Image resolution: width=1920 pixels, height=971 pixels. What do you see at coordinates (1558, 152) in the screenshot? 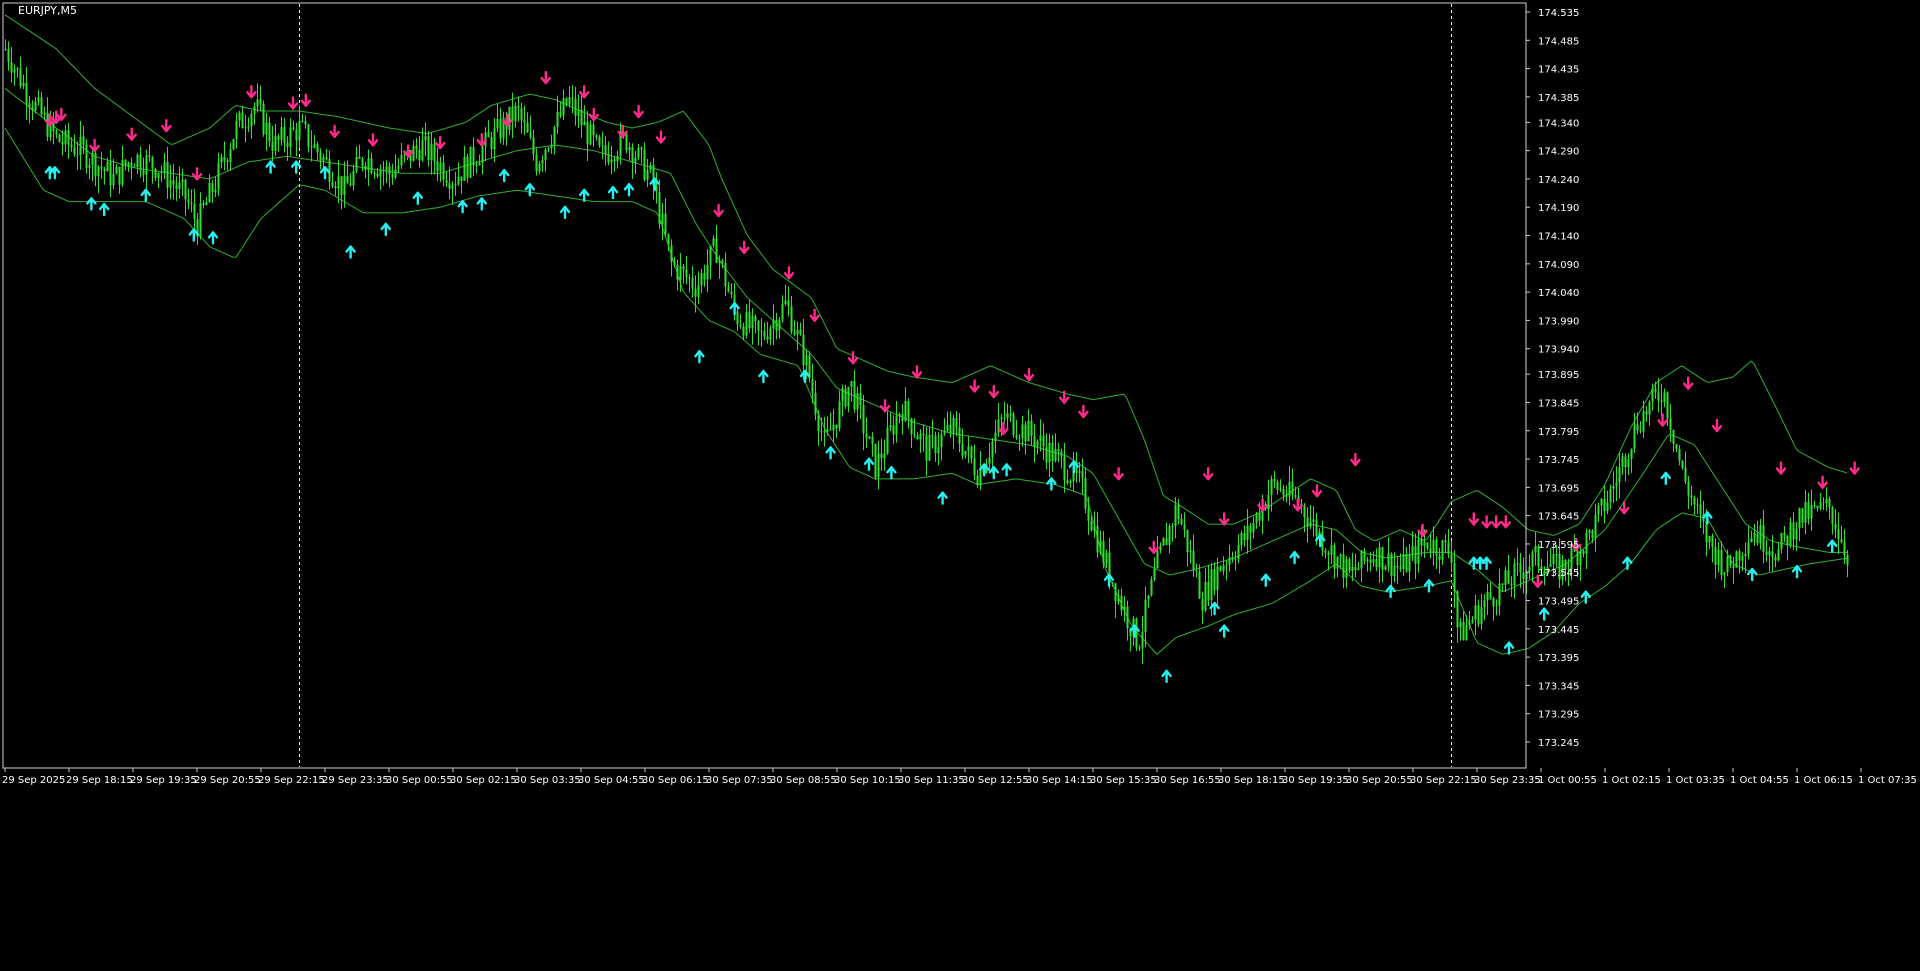
I see `y-tick-label: 174.290` at bounding box center [1558, 152].